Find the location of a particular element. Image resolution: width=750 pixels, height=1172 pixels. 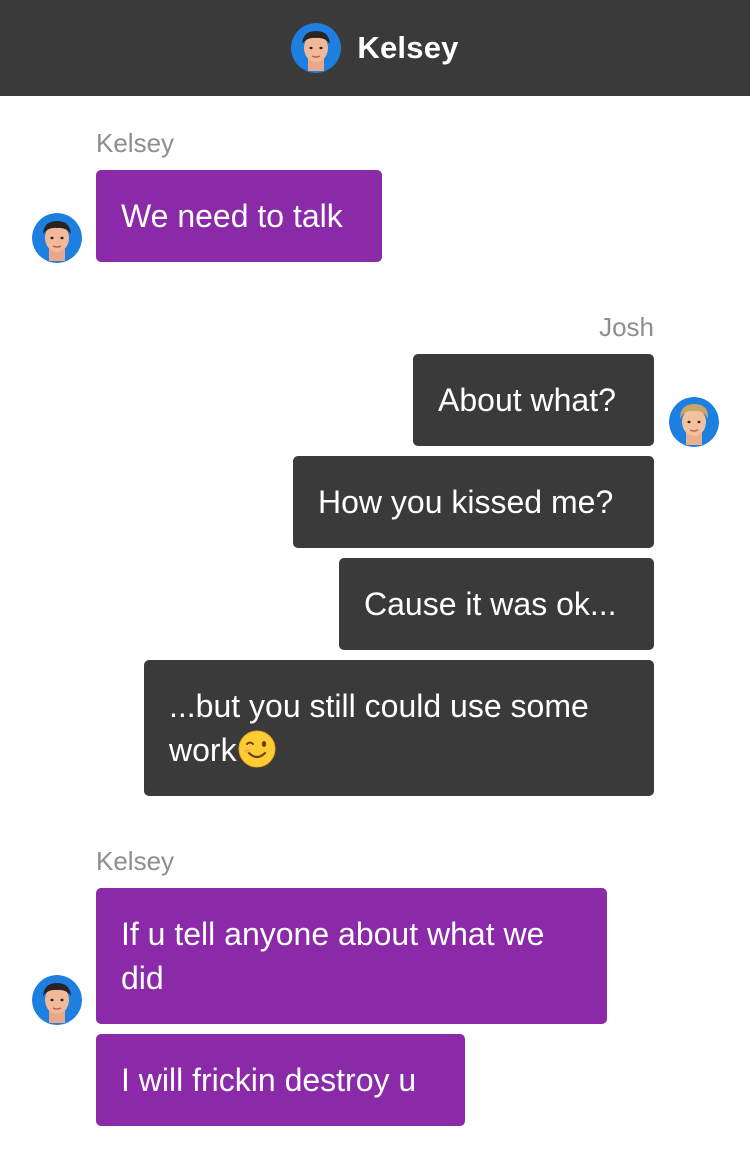

message-text: I will frickin destroy u is located at coordinates (269, 1080).